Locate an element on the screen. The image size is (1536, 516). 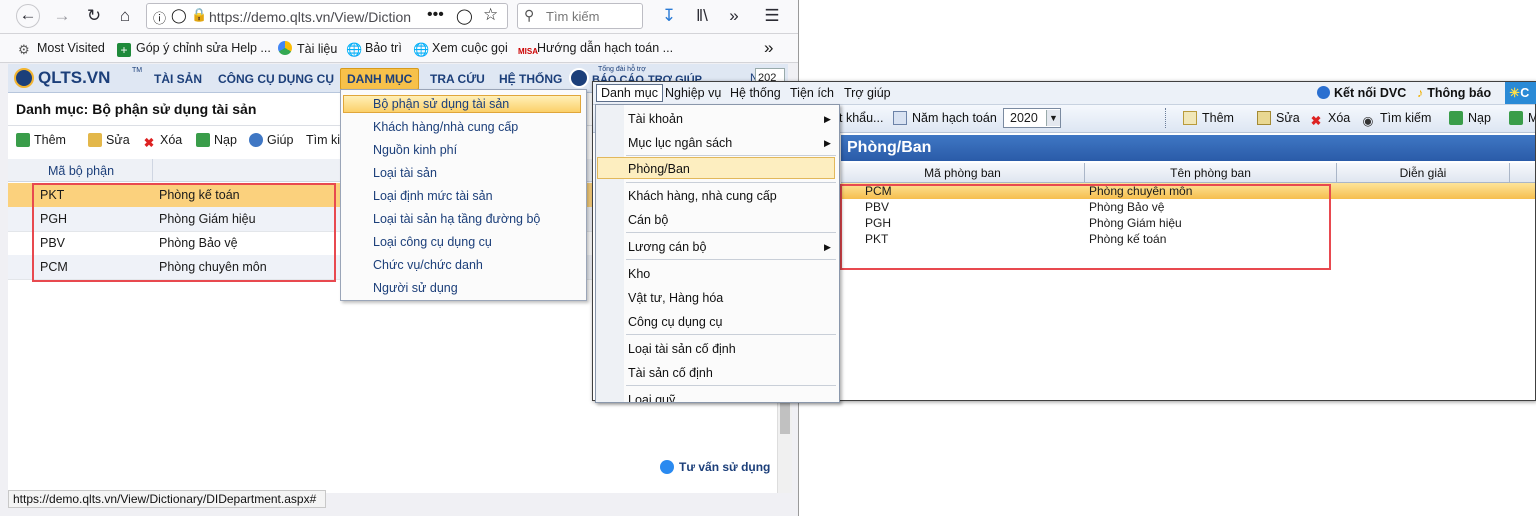
more-icon: ••• is located at coordinates (435, 15).